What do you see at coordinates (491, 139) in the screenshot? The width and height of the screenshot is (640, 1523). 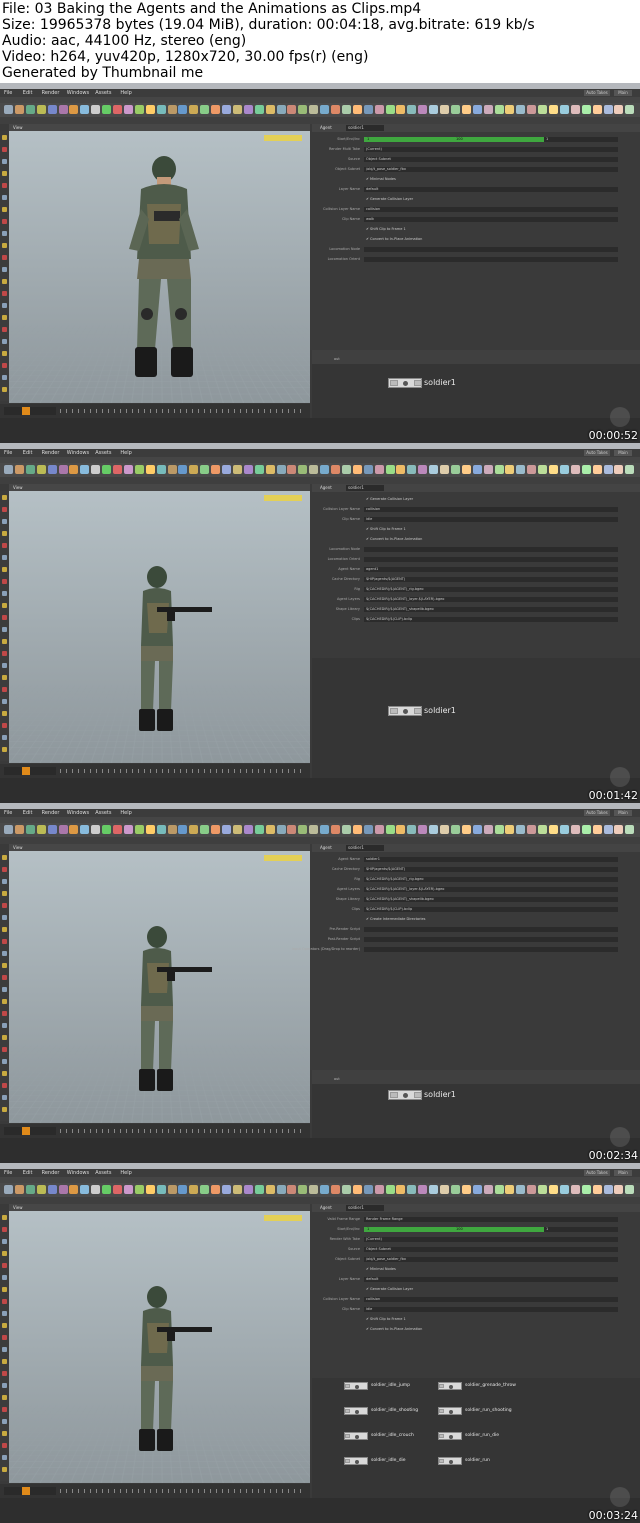 I see `frame-range-field: 1 100 1` at bounding box center [491, 139].